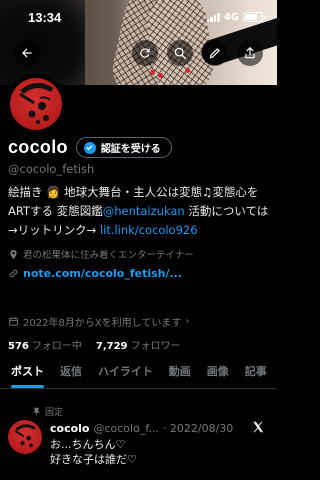 The width and height of the screenshot is (320, 480). I want to click on profile-name-row: cocolo 認証を受ける, so click(90, 147).